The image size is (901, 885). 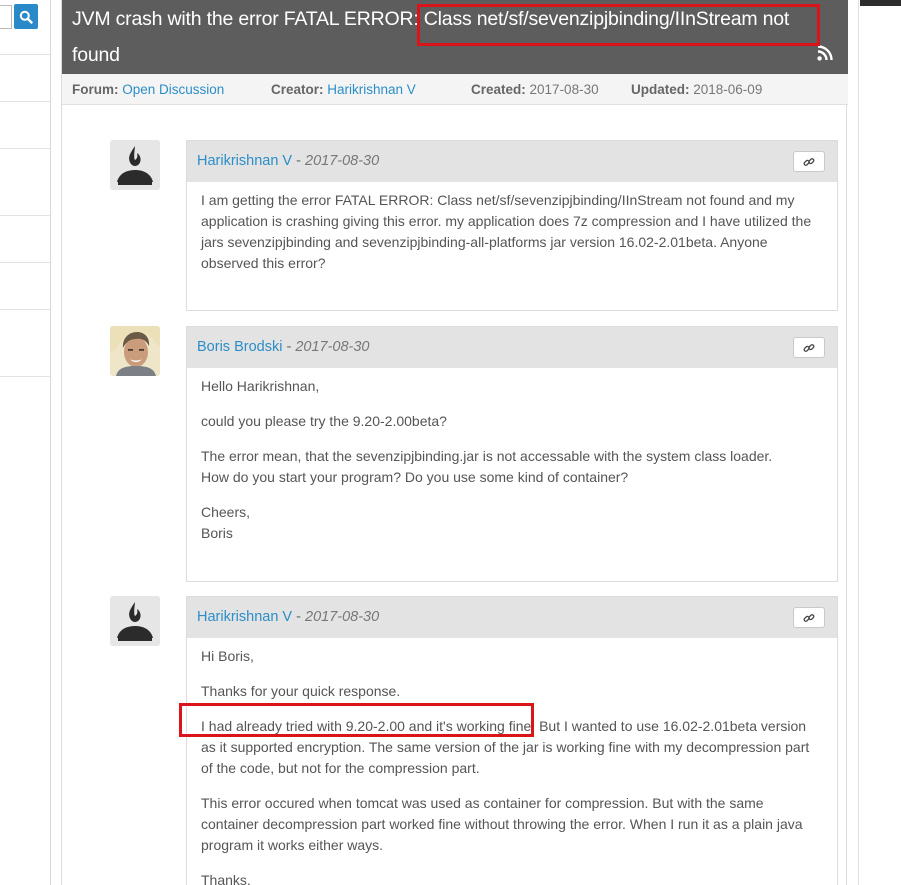 I want to click on post-paragraph: Hello Harikrishnan,, so click(x=260, y=386).